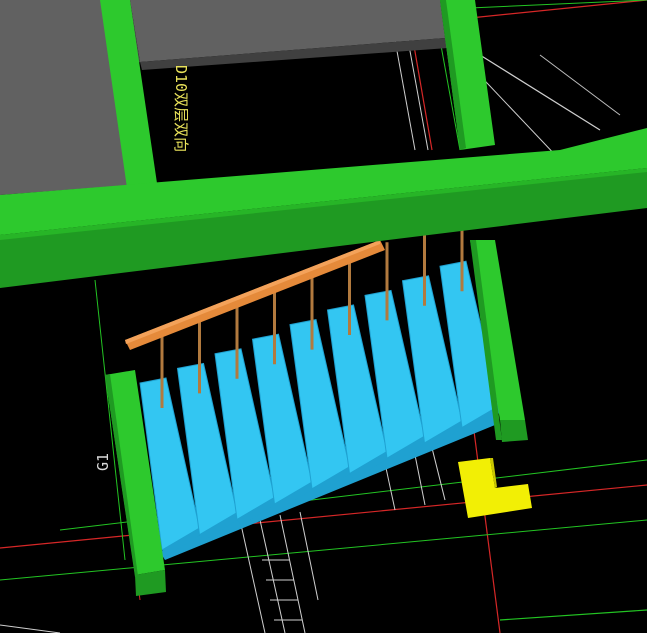 This screenshot has height=633, width=647. I want to click on rebar-annotation: D10双层双向, so click(181, 108).